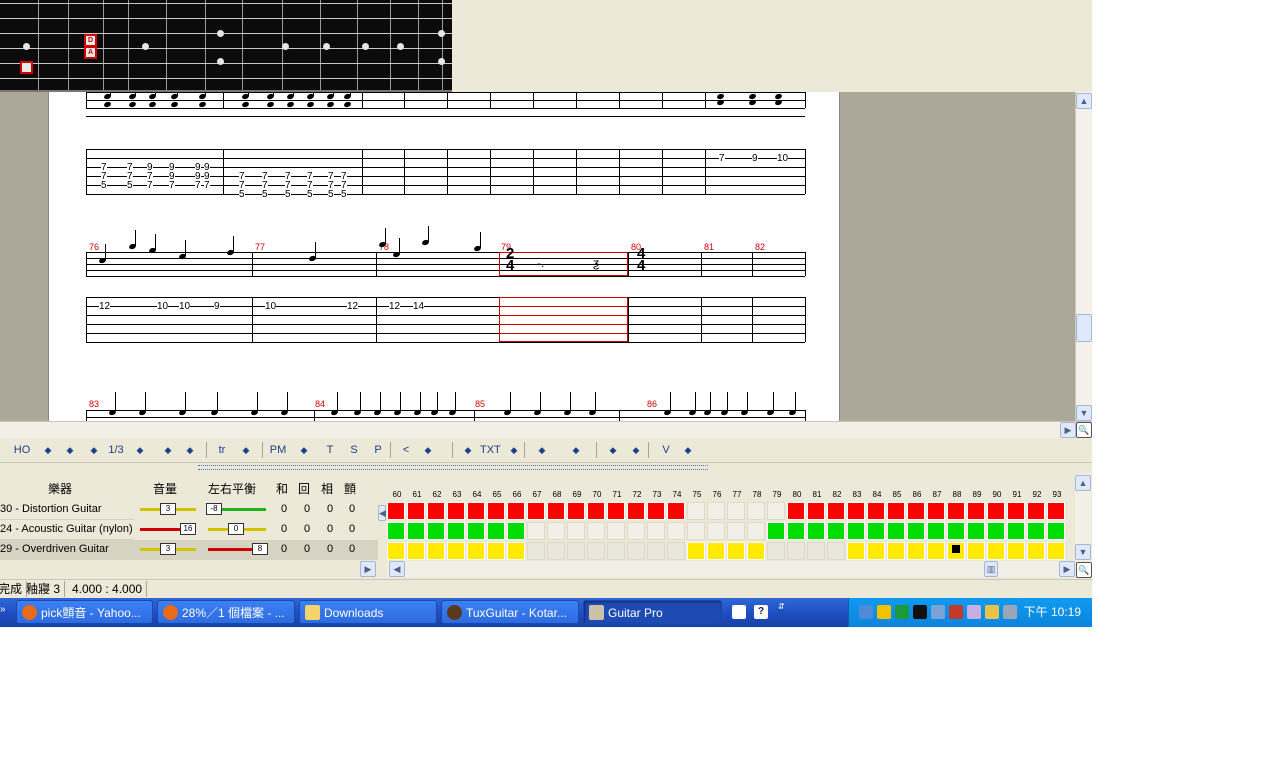 The width and height of the screenshot is (1280, 768). I want to click on staccato-button: ◆, so click(304, 450).